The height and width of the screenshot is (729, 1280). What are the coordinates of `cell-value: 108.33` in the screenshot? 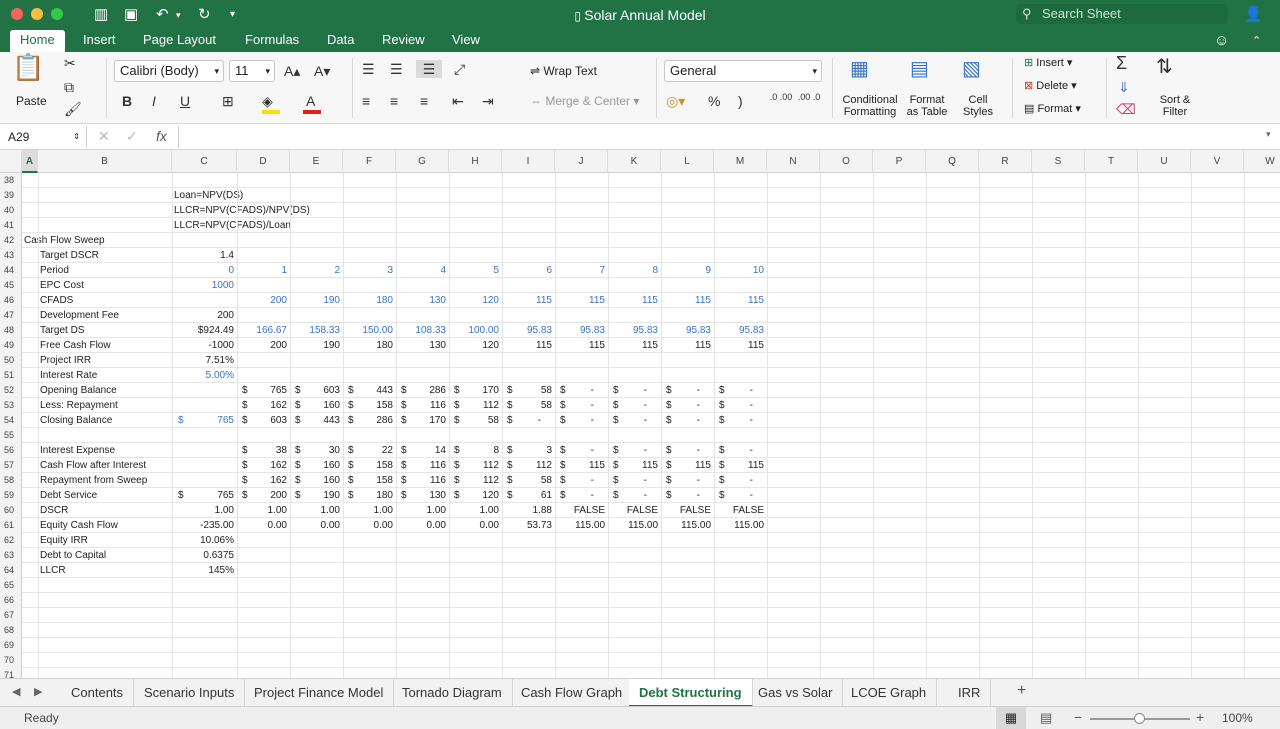 It's located at (422, 330).